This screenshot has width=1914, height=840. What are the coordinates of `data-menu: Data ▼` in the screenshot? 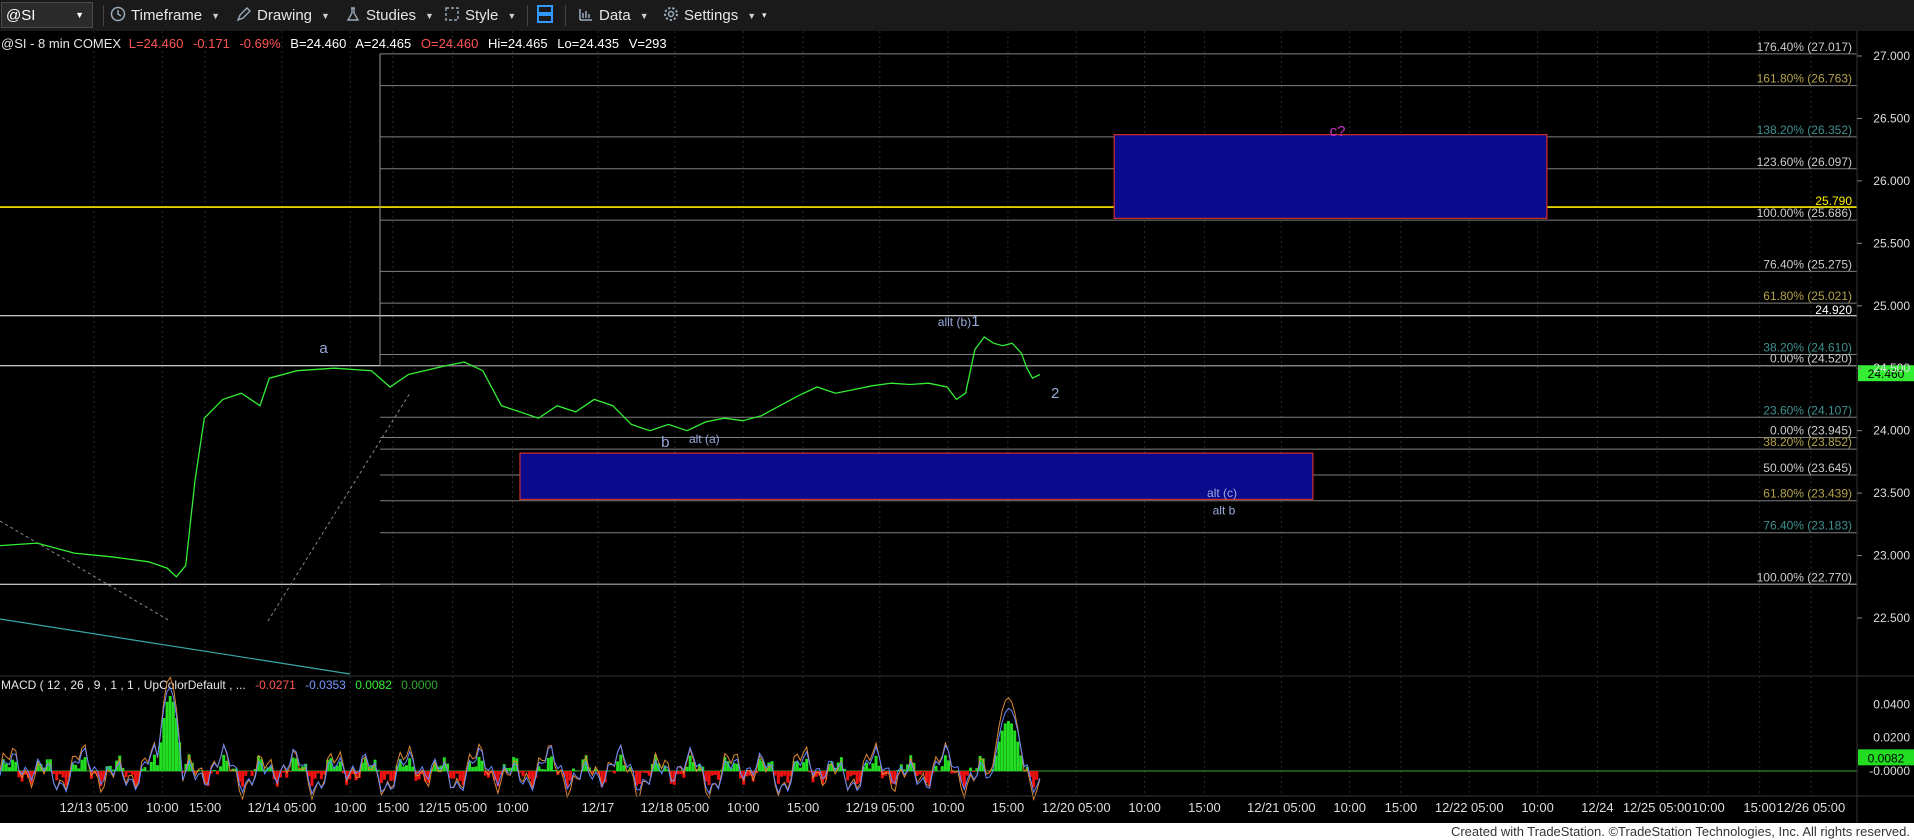 It's located at (613, 15).